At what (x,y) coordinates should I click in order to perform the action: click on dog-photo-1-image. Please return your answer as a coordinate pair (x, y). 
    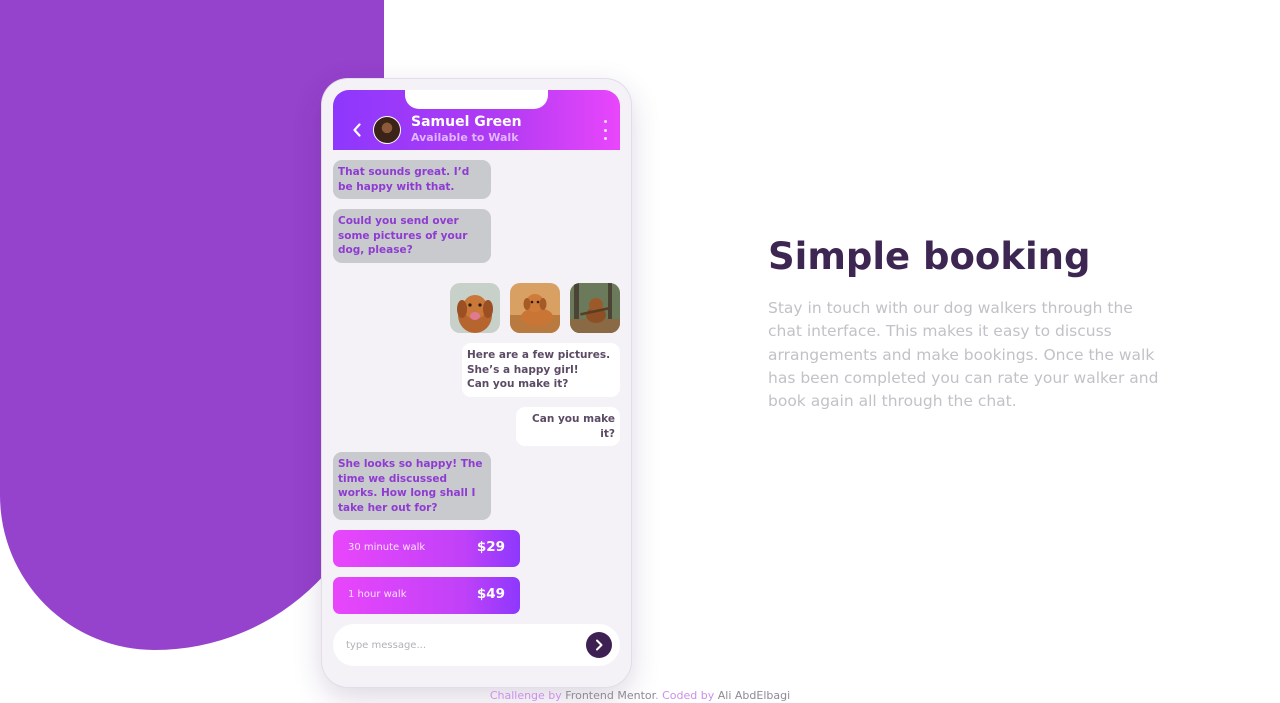
    Looking at the image, I should click on (475, 308).